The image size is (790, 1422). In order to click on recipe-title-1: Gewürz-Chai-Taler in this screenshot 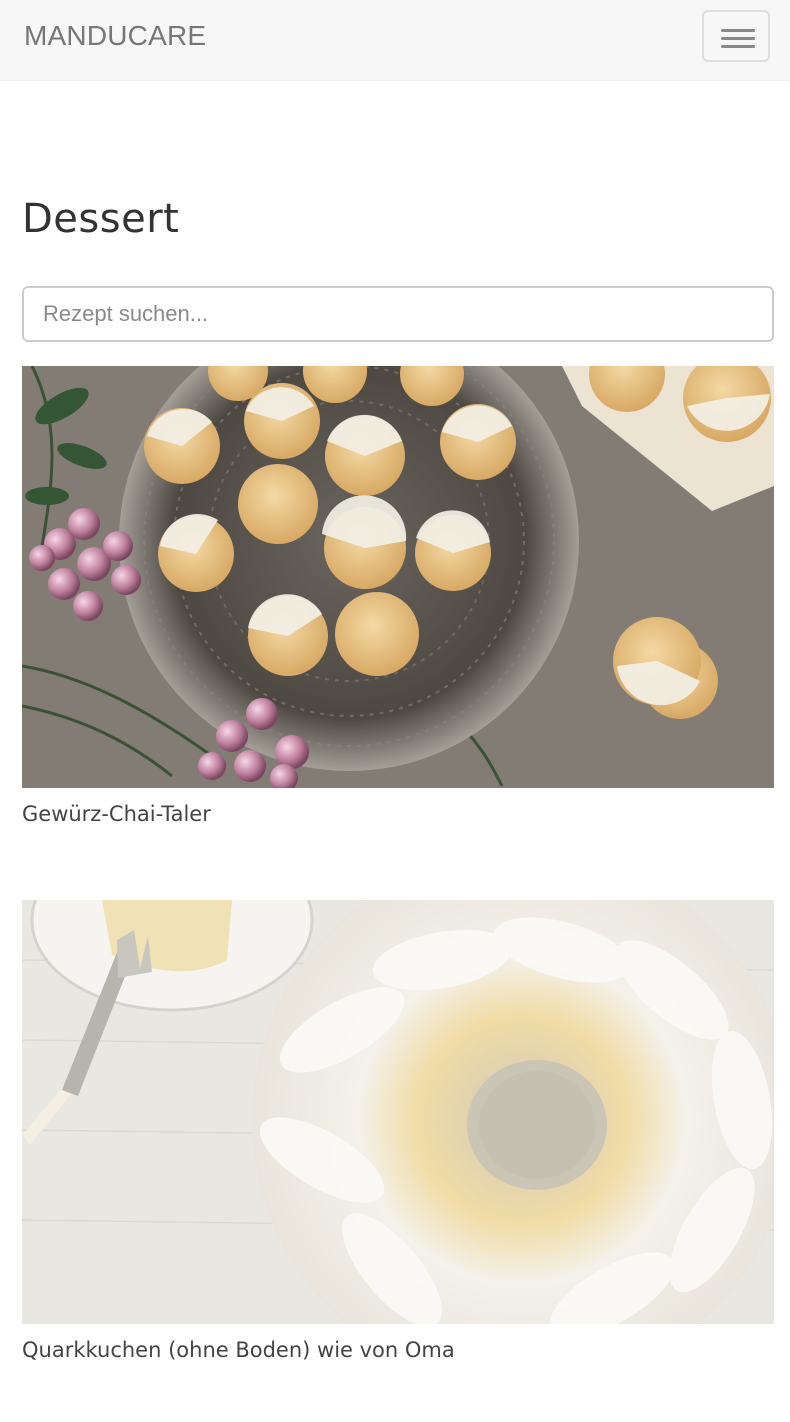, I will do `click(116, 814)`.